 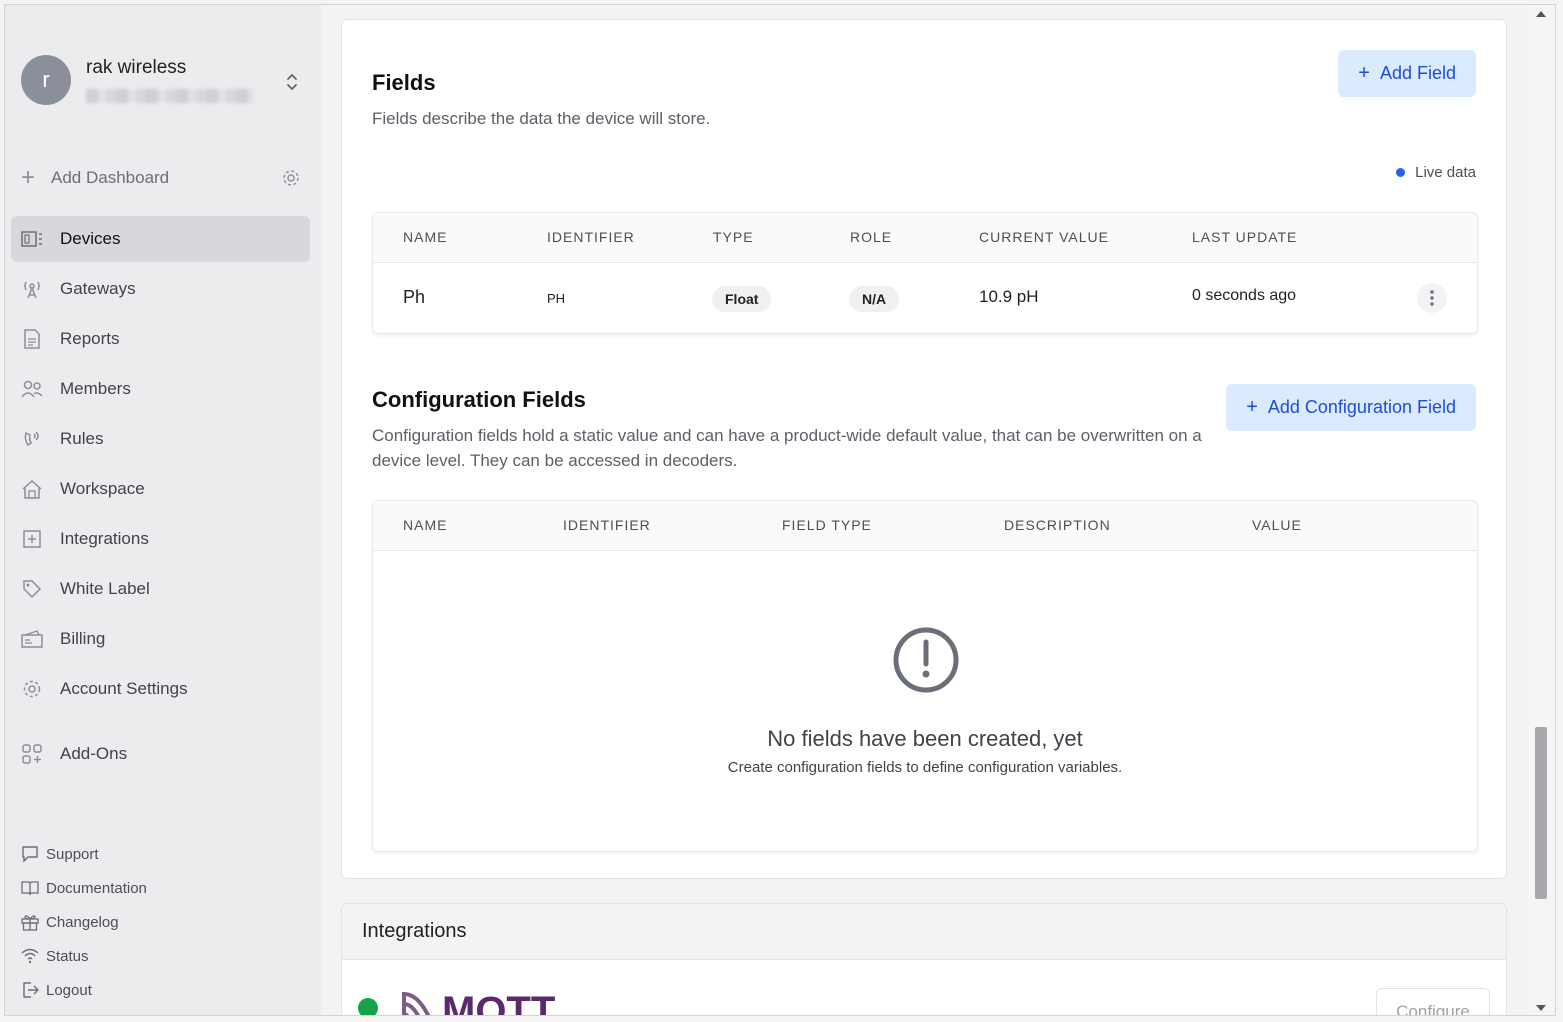 What do you see at coordinates (90, 238) in the screenshot?
I see `sidebar-item-label: Devices` at bounding box center [90, 238].